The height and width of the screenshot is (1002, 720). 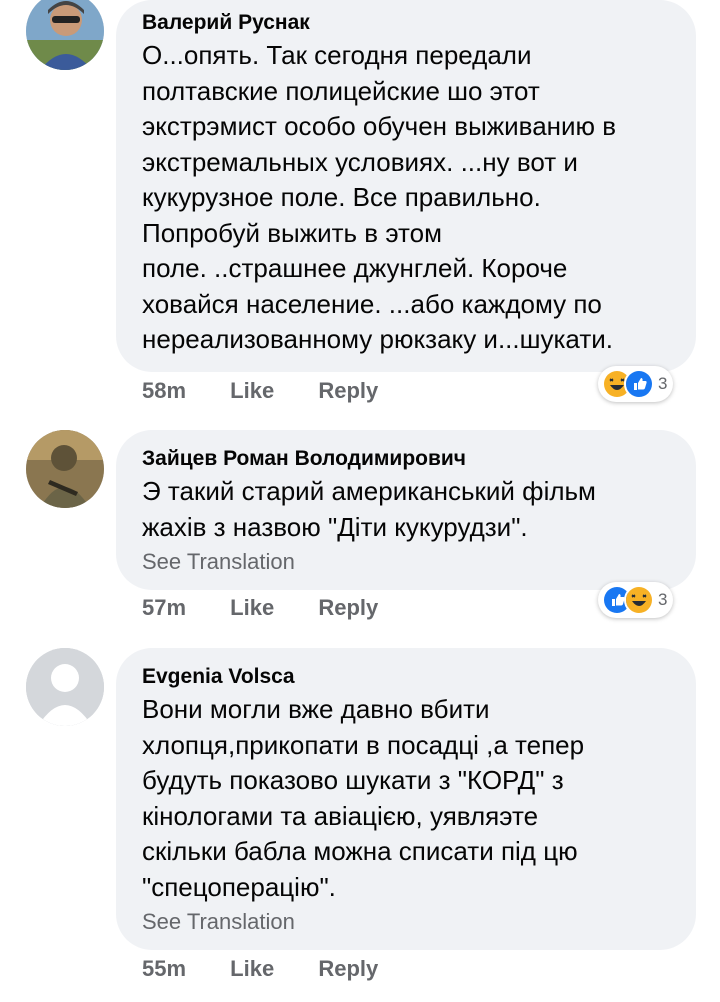 What do you see at coordinates (164, 608) in the screenshot?
I see `comment-time: 57m` at bounding box center [164, 608].